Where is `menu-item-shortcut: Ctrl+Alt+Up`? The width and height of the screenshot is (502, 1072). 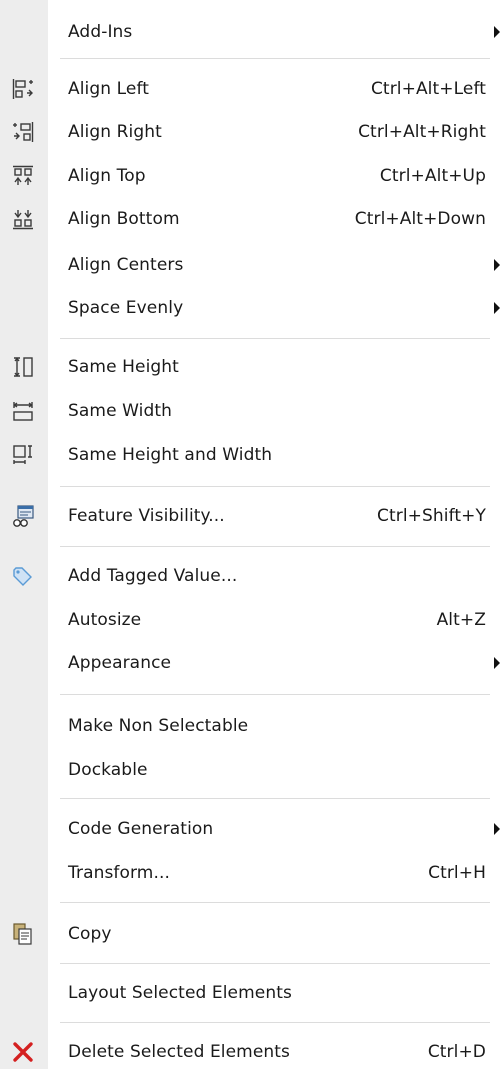
menu-item-shortcut: Ctrl+Alt+Up is located at coordinates (432, 176).